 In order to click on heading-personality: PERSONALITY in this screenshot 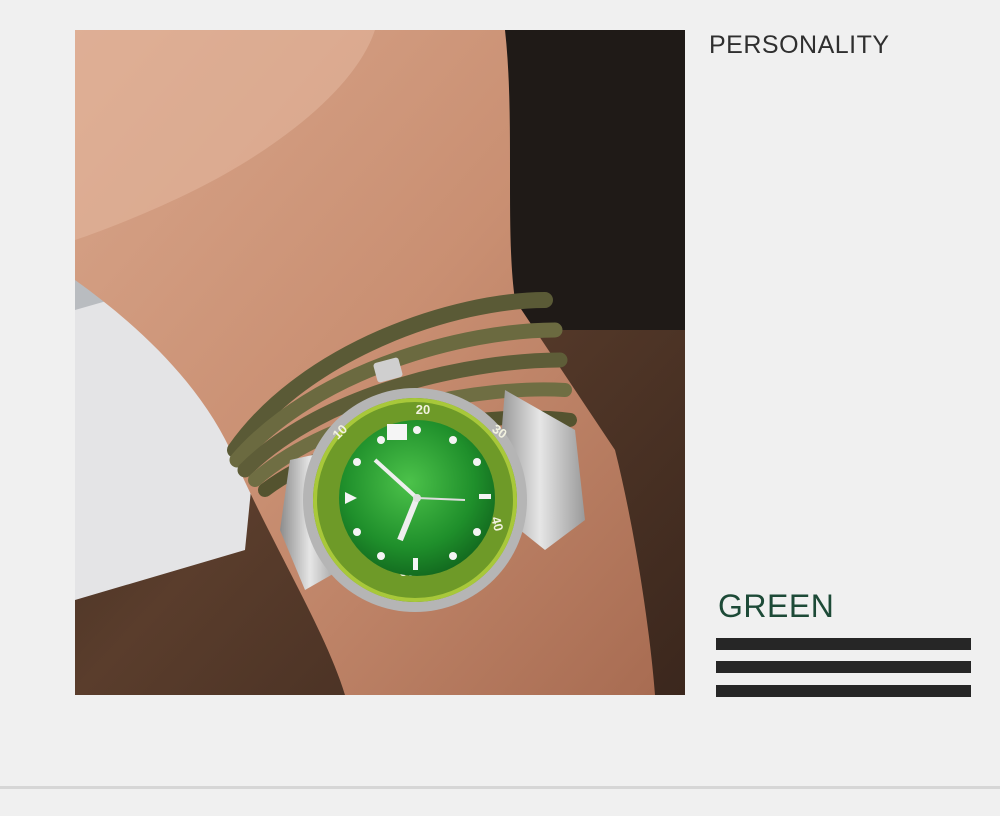, I will do `click(799, 45)`.